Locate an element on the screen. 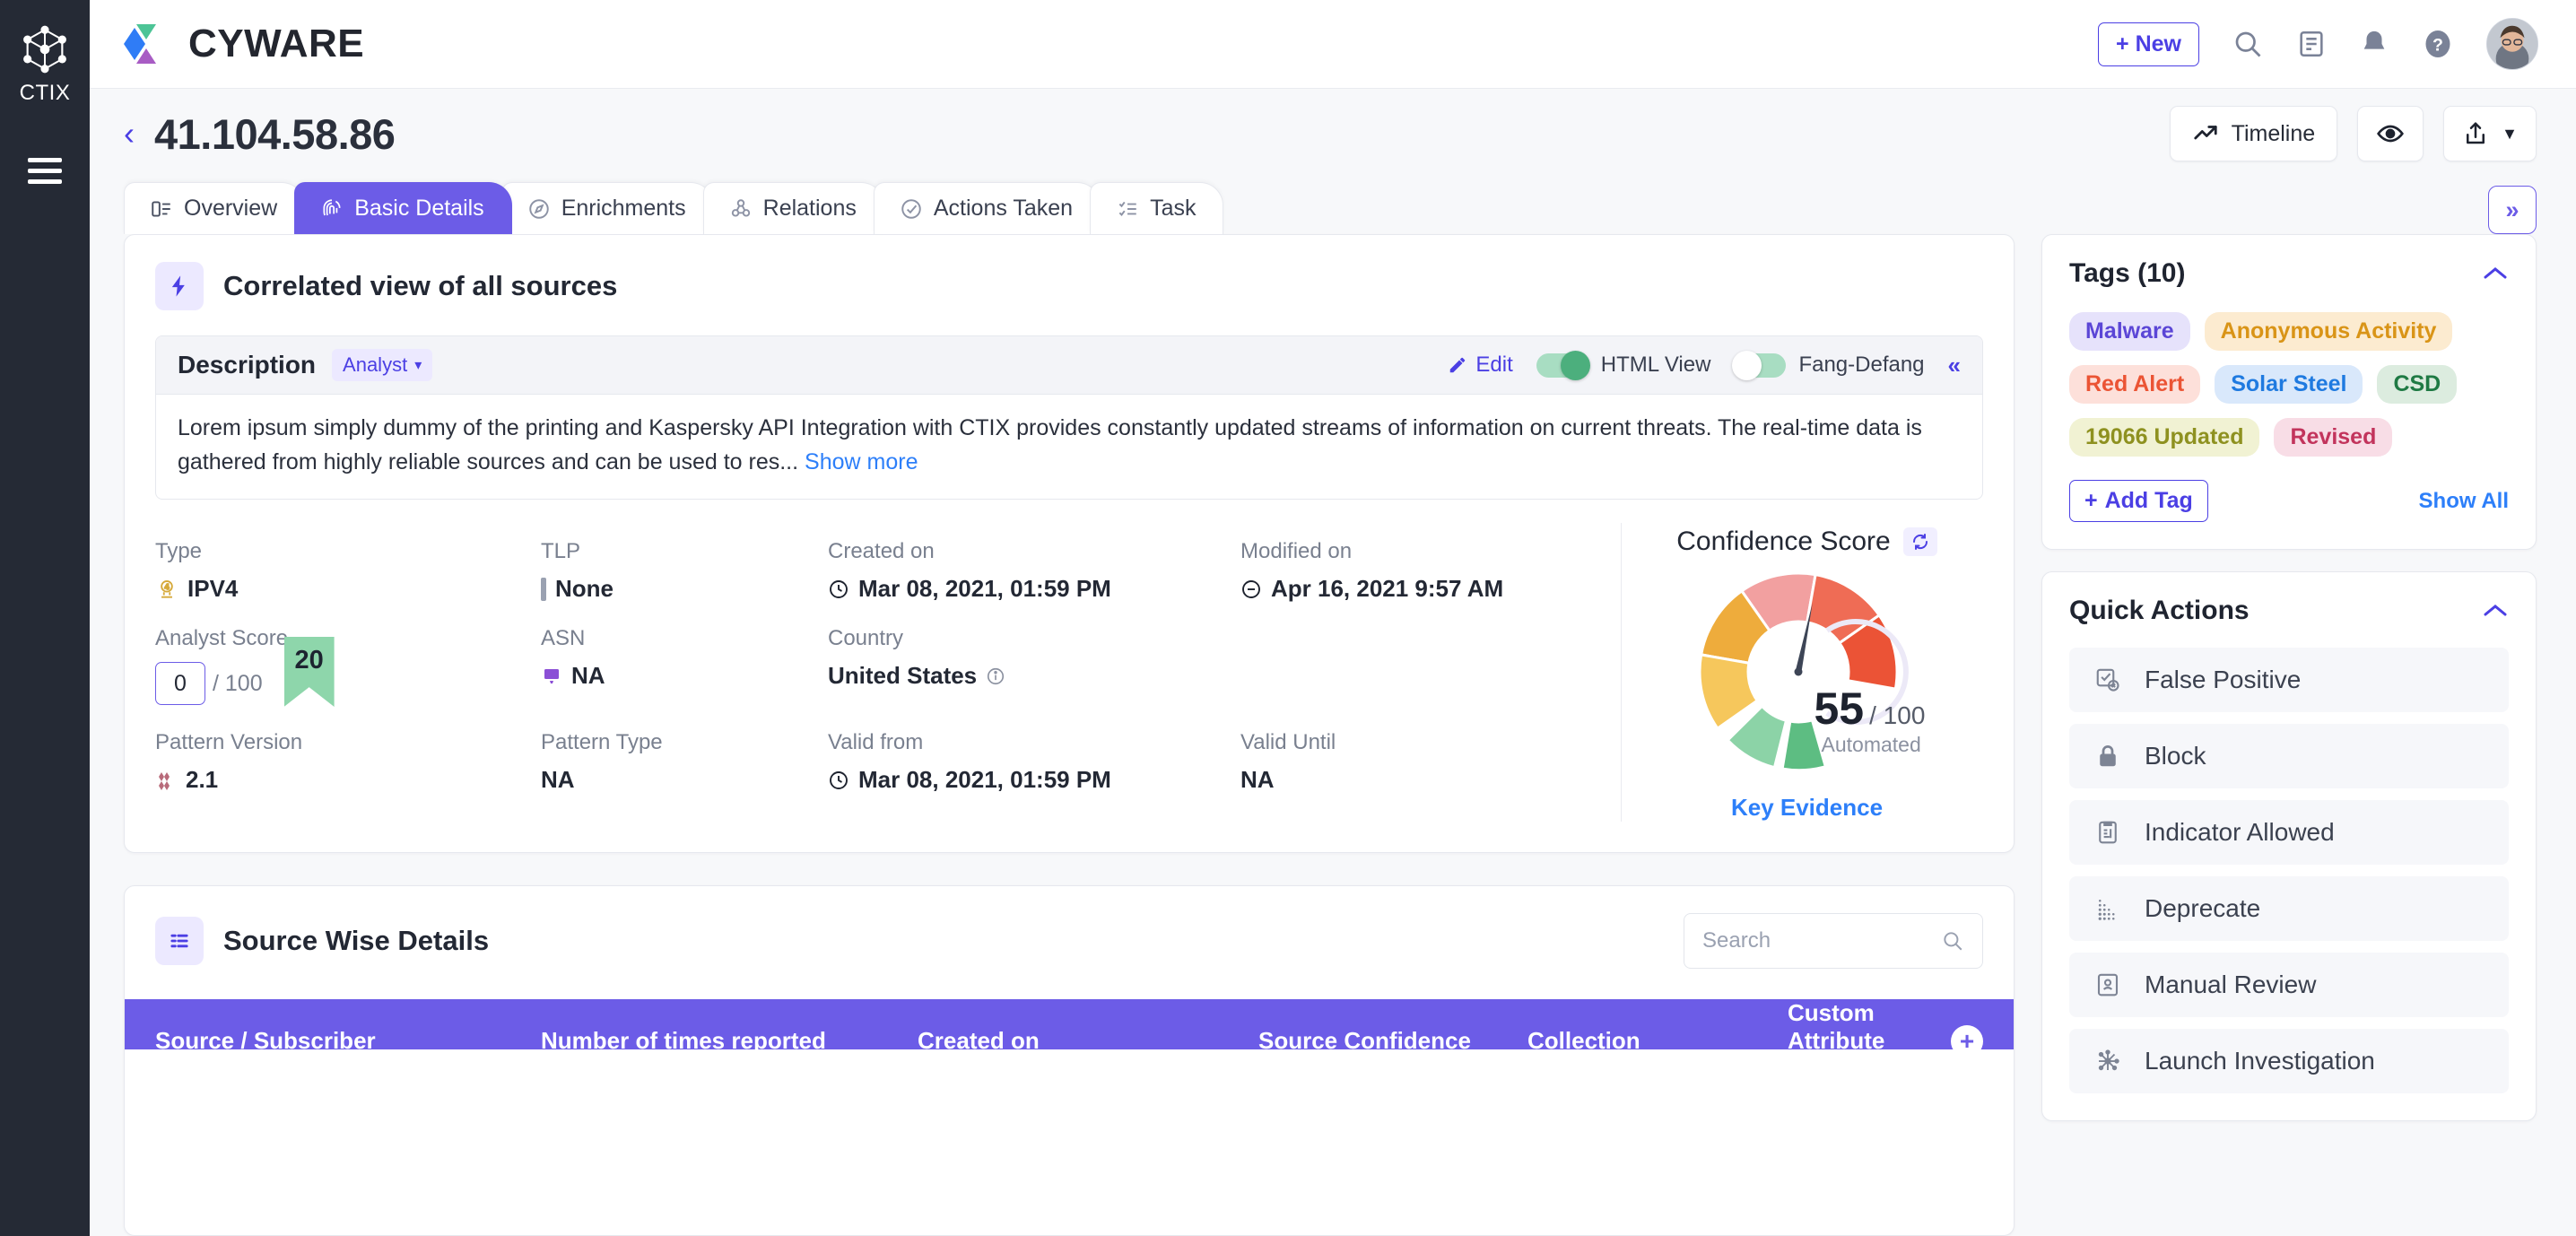 Image resolution: width=2576 pixels, height=1236 pixels. pencil-icon is located at coordinates (1457, 365).